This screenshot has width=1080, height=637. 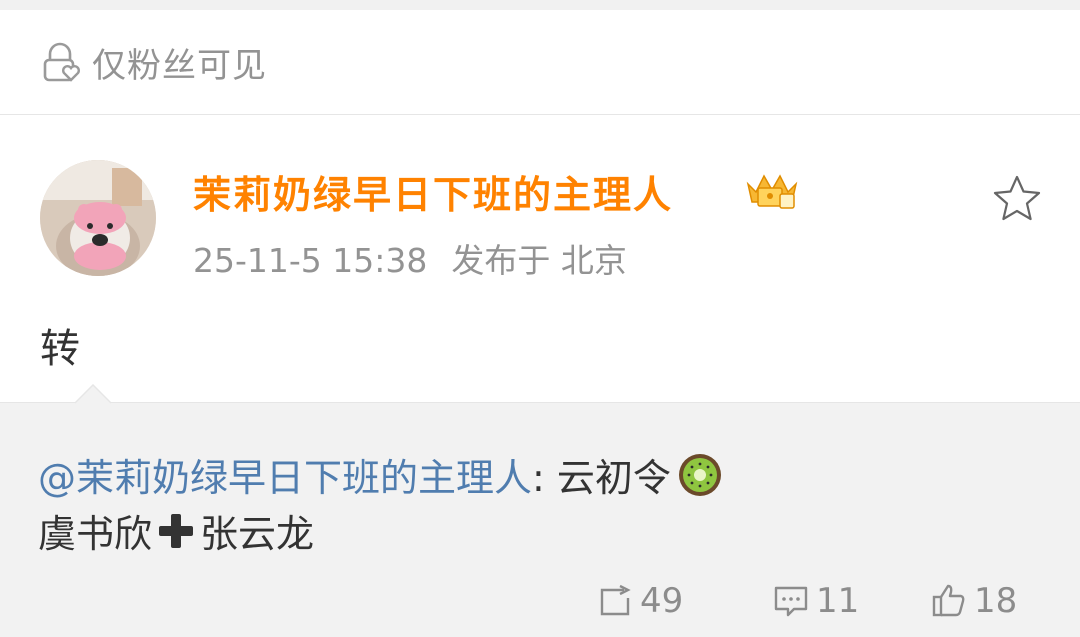 I want to click on comment-button: 11, so click(x=815, y=601).